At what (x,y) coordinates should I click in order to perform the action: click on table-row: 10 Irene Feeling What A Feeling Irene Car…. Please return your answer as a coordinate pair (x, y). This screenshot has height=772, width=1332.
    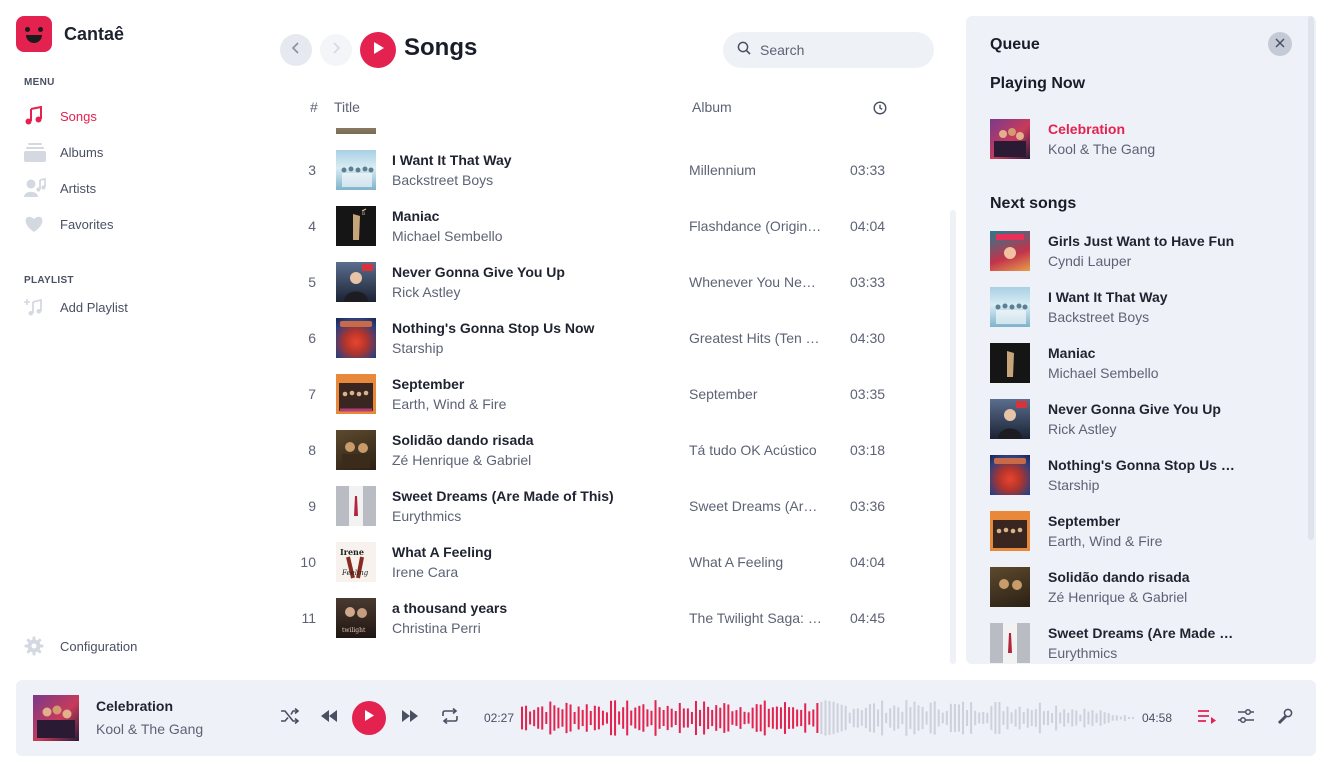
    Looking at the image, I should click on (615, 562).